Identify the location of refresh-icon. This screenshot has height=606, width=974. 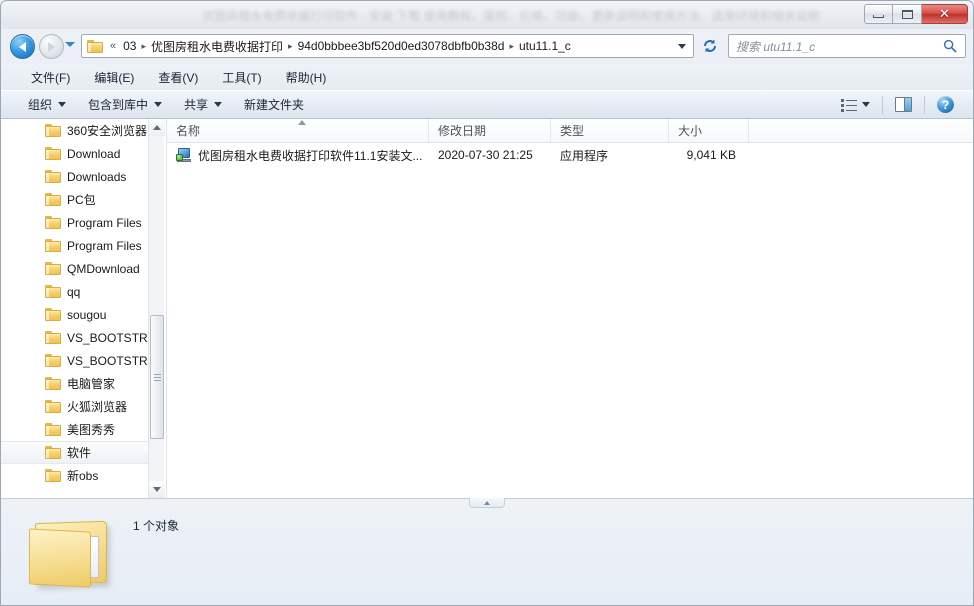
(710, 46).